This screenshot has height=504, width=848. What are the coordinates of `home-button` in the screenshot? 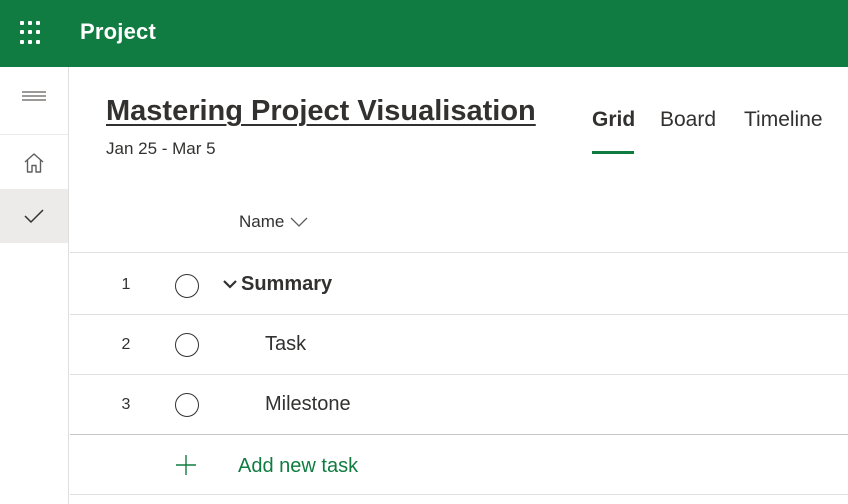 It's located at (34, 163).